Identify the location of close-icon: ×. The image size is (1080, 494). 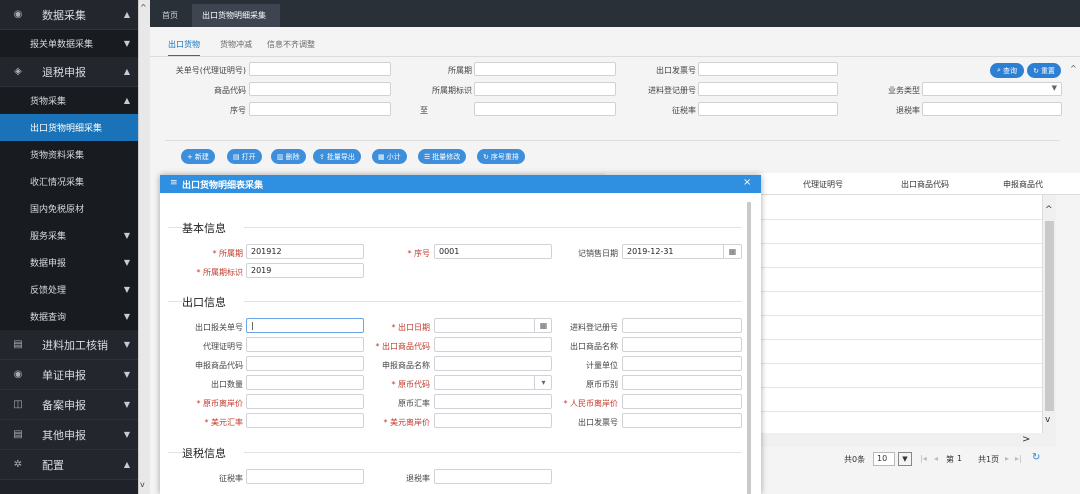
(747, 182).